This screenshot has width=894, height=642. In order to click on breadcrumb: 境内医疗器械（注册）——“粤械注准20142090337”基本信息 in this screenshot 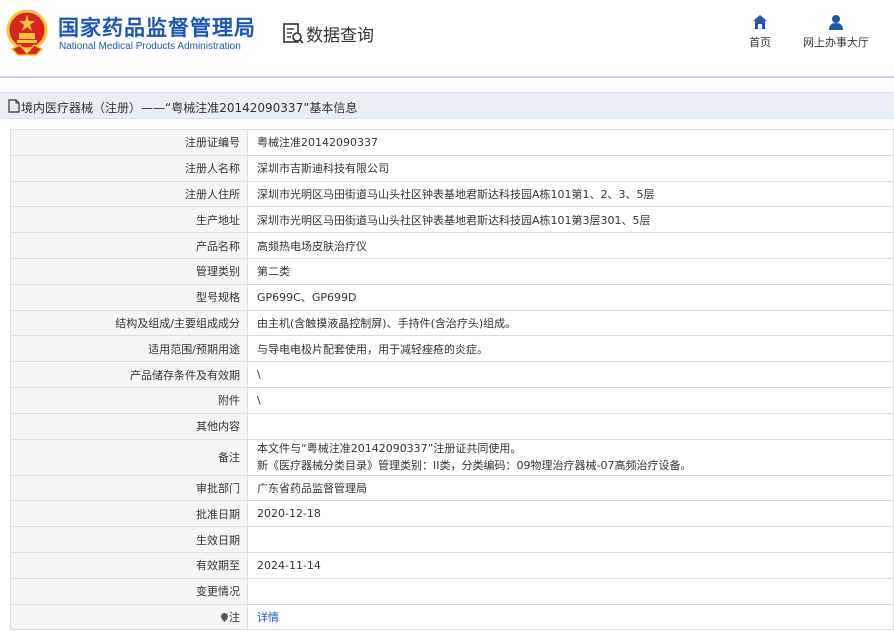, I will do `click(447, 105)`.